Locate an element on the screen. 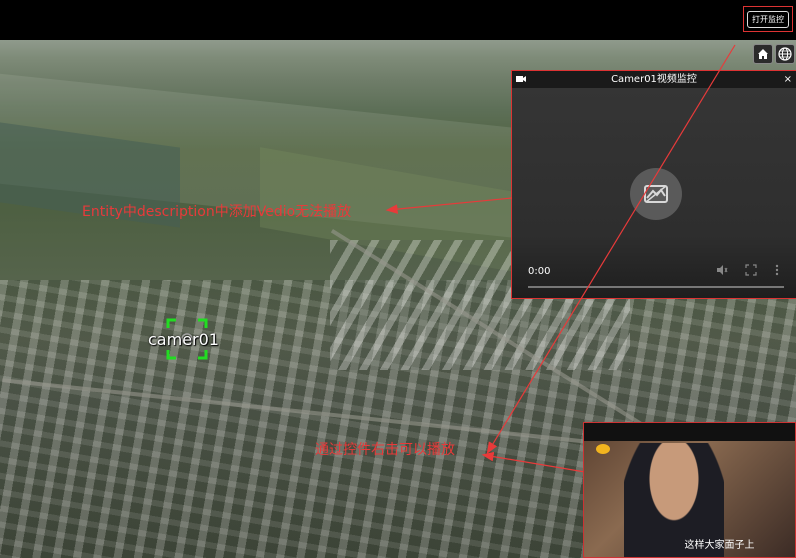 The width and height of the screenshot is (796, 558). open-monitor-label: 打开监控 is located at coordinates (768, 19).